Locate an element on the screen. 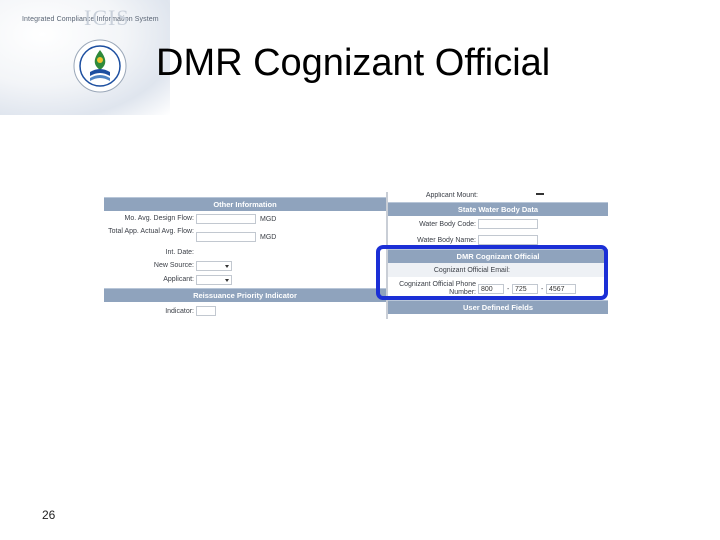 The width and height of the screenshot is (720, 540). brand-acronym: ICIS is located at coordinates (107, 17).